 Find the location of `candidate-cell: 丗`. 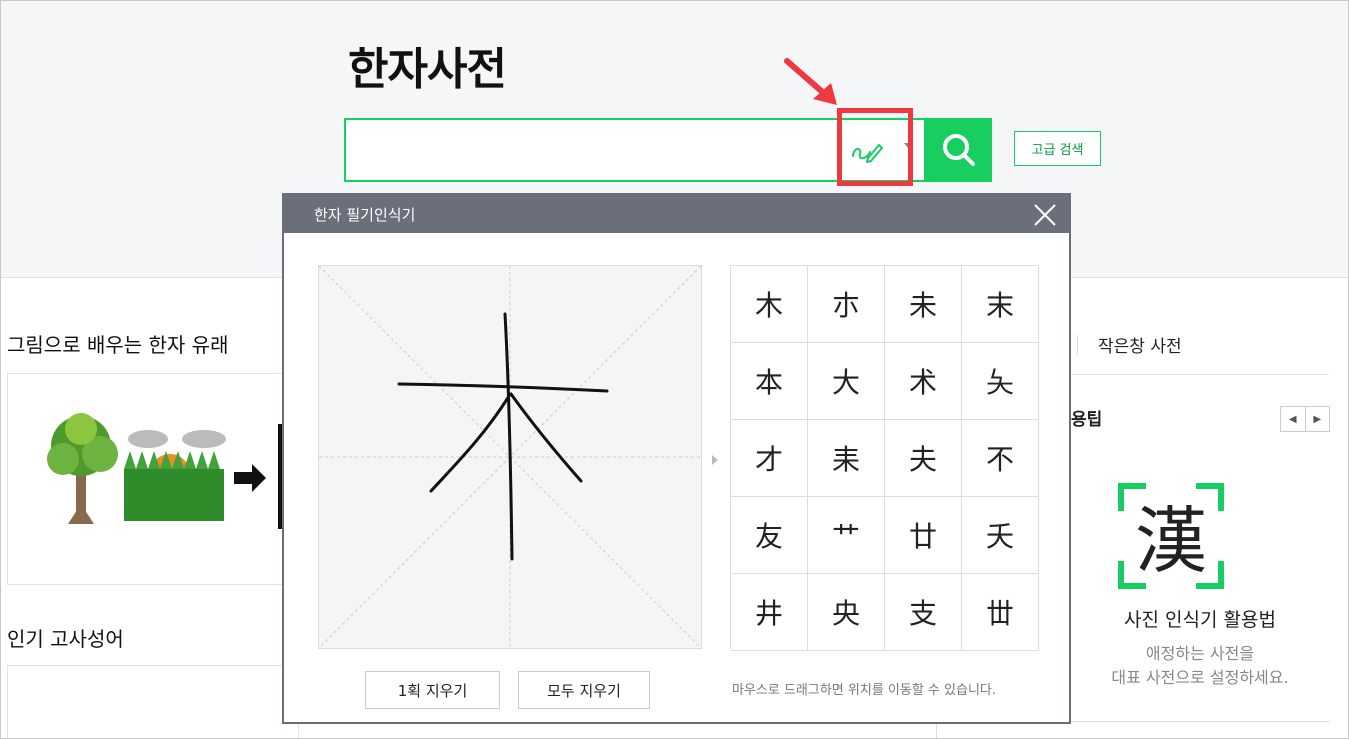

candidate-cell: 丗 is located at coordinates (1000, 612).